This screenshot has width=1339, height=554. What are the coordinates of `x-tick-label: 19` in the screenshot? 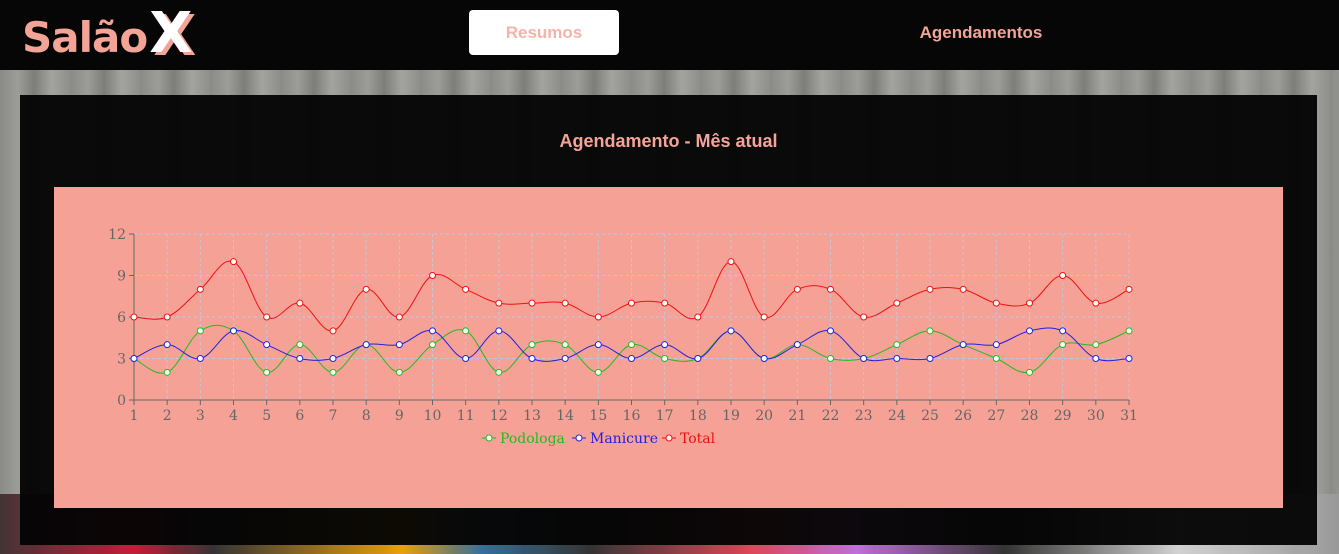 It's located at (731, 416).